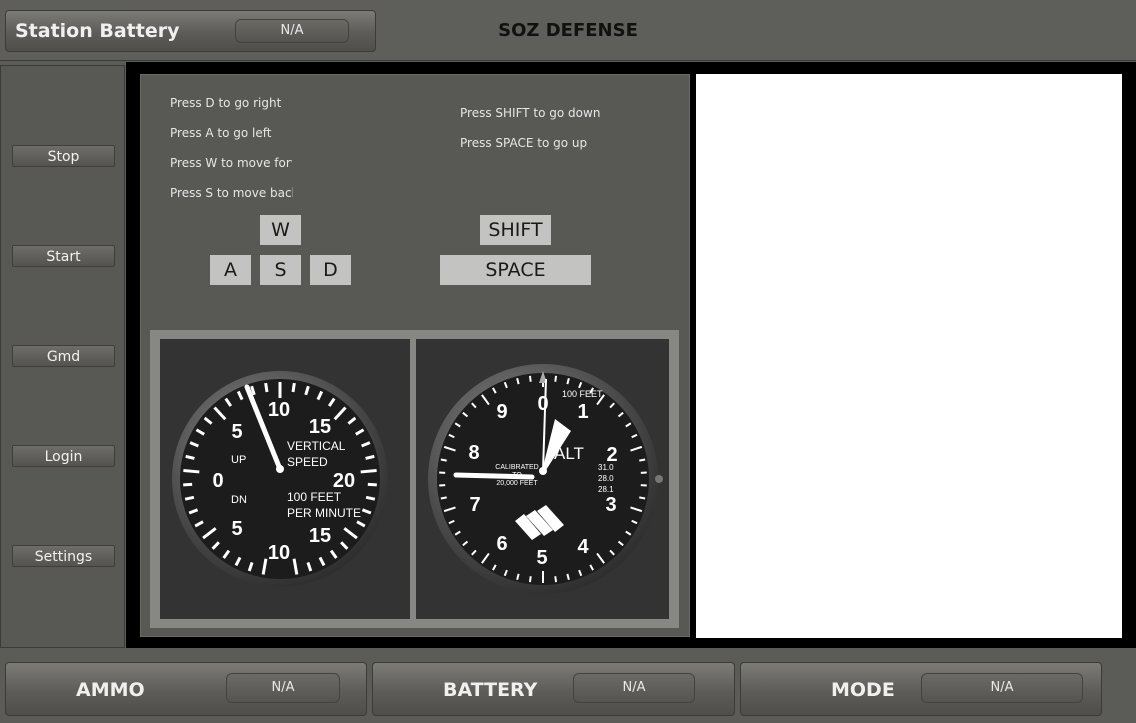 The width and height of the screenshot is (1136, 723). I want to click on hint-back: Press S to move back, so click(231, 193).